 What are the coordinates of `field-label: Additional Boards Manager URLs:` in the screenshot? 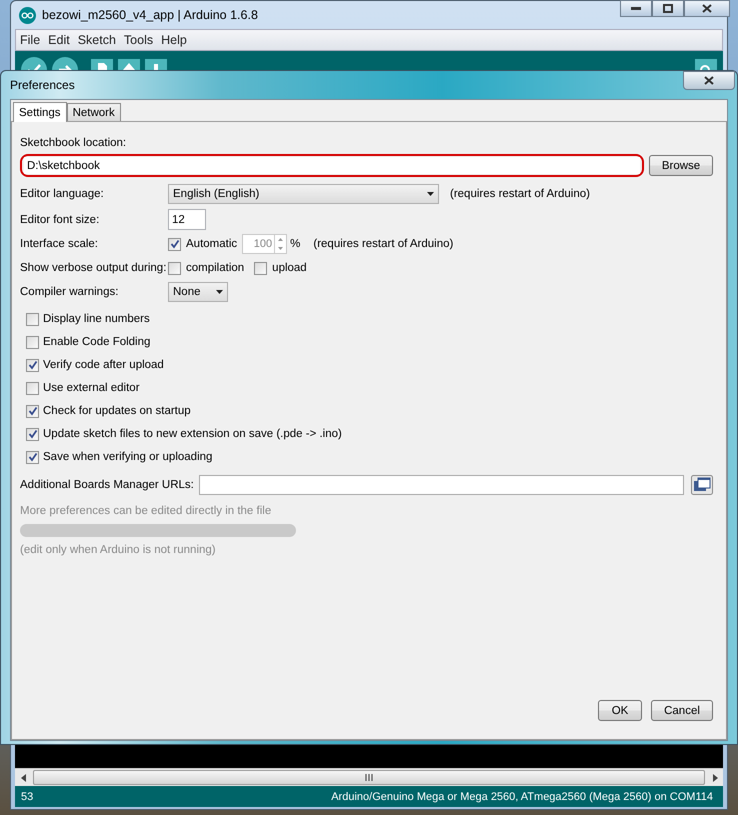 It's located at (107, 485).